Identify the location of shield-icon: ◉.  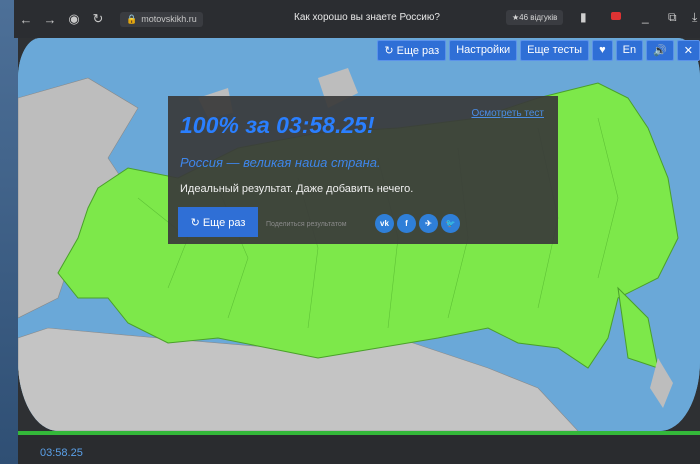
(74, 19).